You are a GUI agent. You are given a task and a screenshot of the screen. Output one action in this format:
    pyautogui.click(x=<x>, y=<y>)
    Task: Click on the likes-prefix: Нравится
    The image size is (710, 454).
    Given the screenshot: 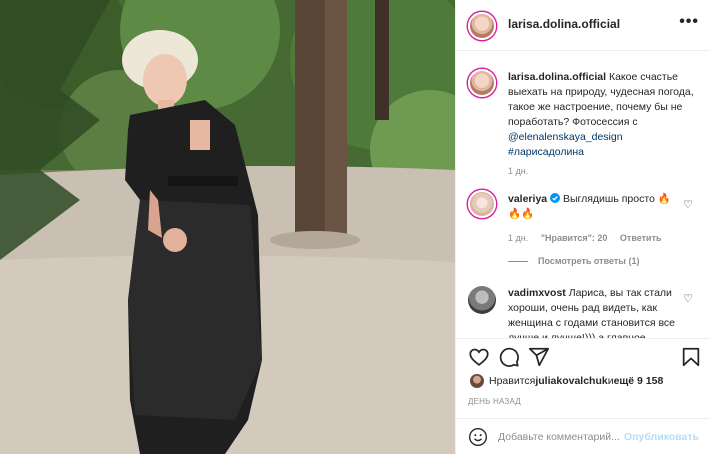 What is the action you would take?
    pyautogui.click(x=512, y=381)
    